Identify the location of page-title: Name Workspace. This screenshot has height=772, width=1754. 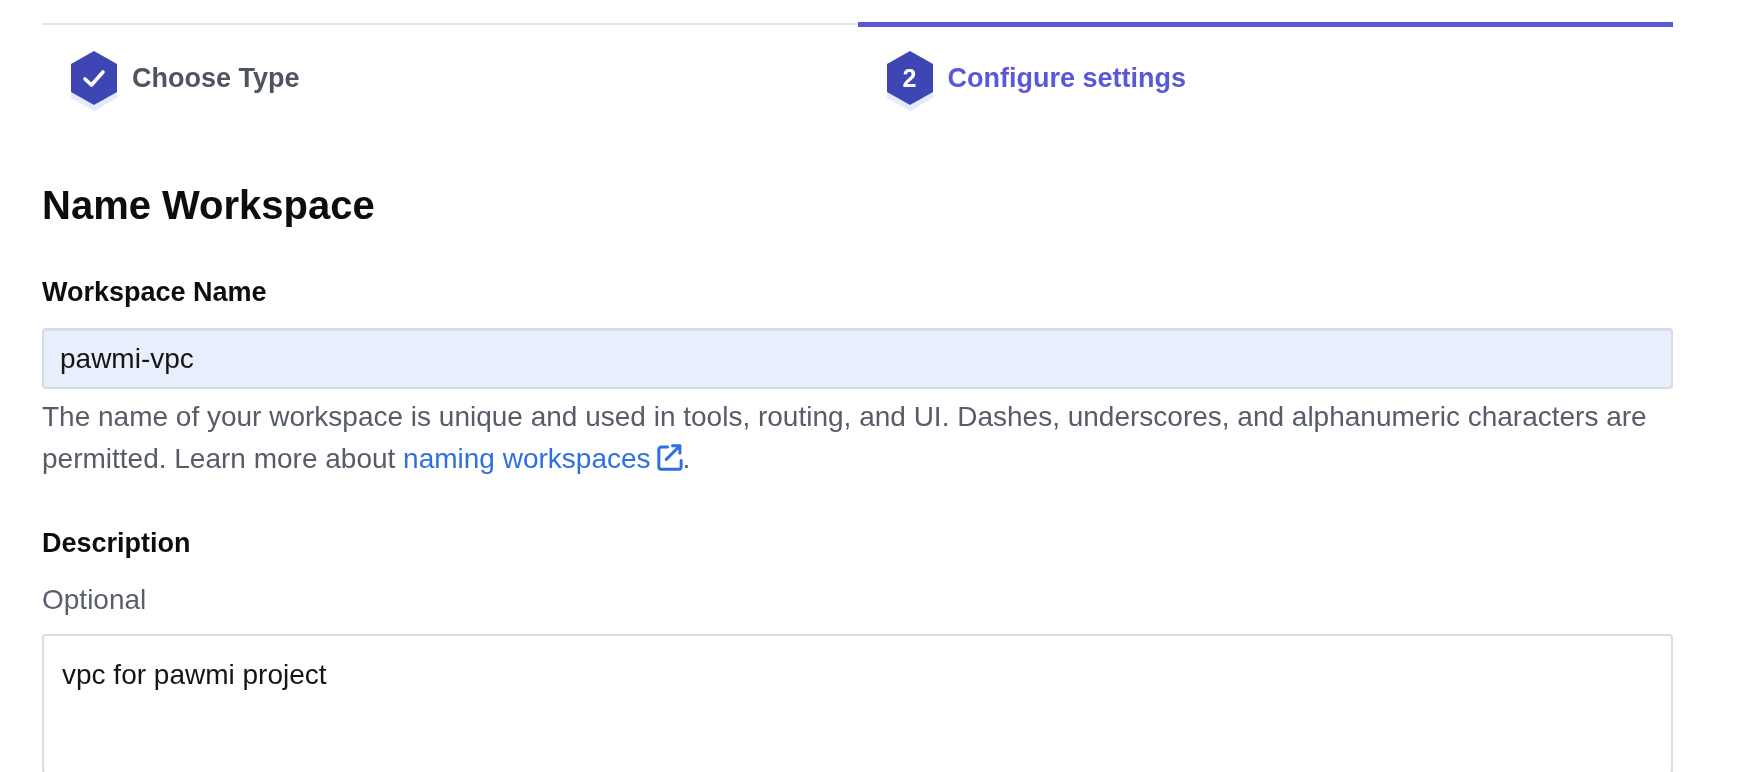
(209, 205).